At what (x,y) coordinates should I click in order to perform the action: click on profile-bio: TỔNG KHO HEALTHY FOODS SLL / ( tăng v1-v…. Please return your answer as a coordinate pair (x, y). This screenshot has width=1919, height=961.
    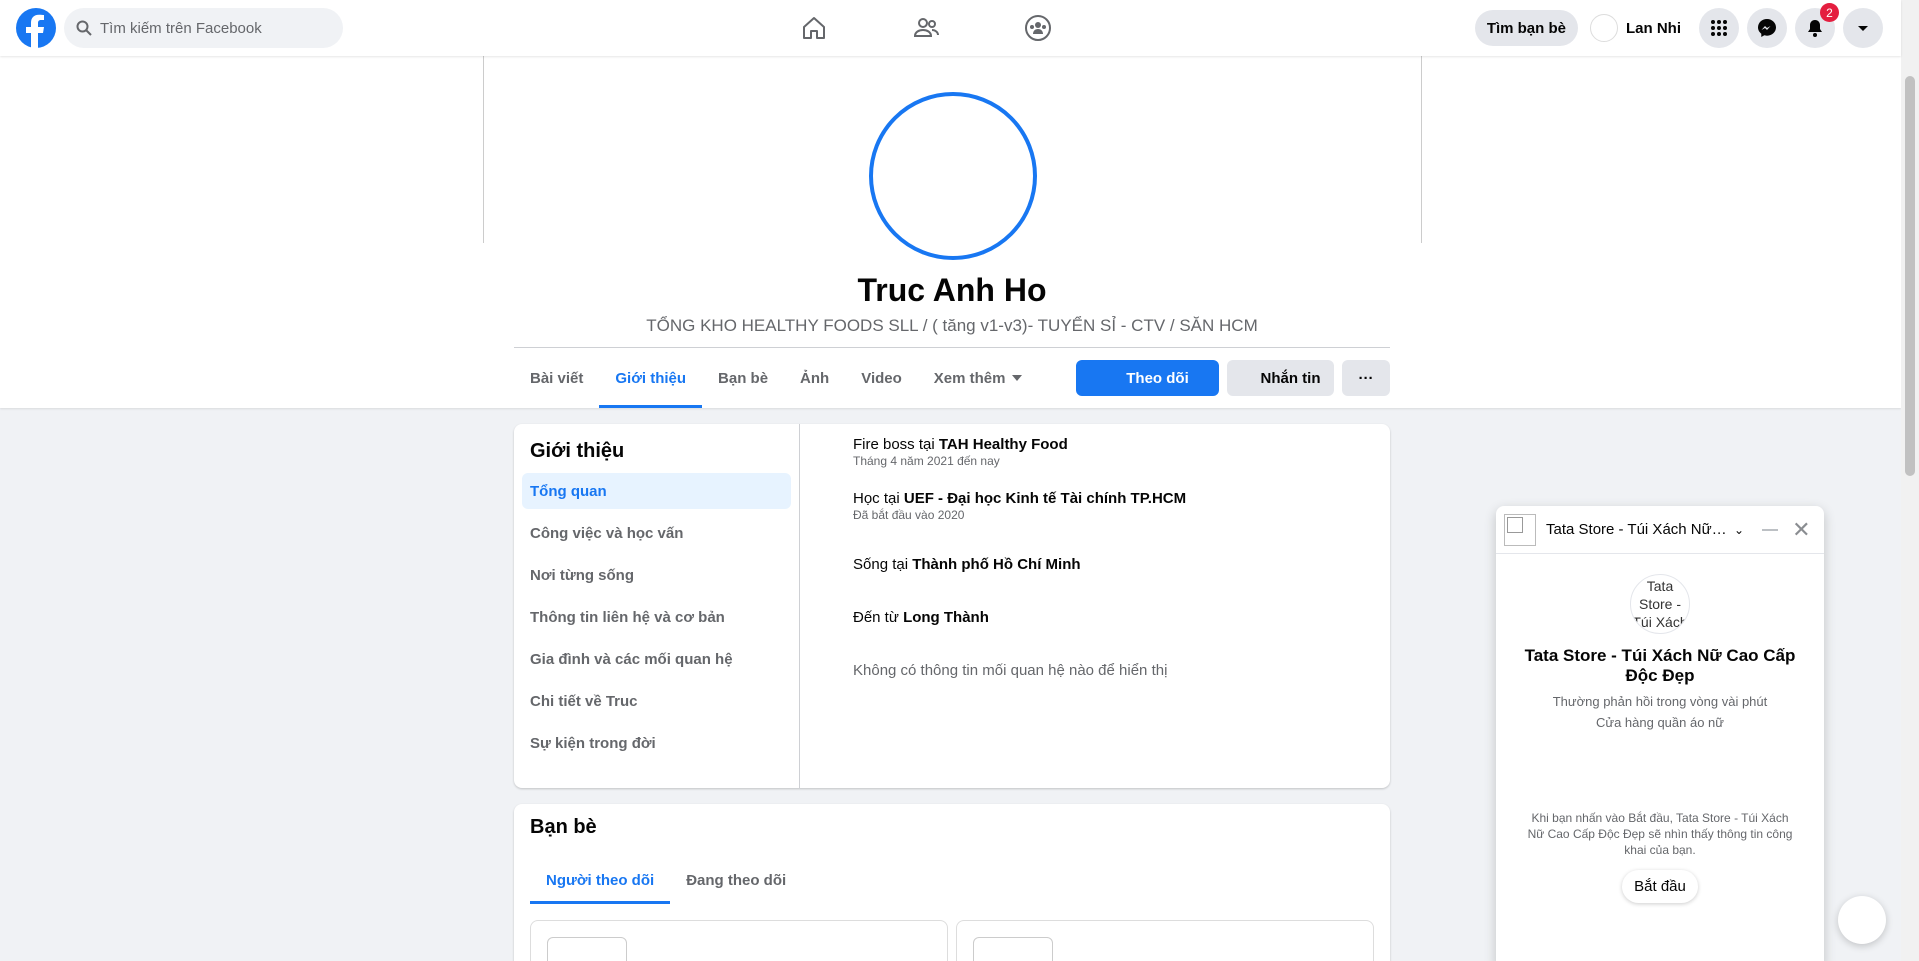
    Looking at the image, I should click on (952, 325).